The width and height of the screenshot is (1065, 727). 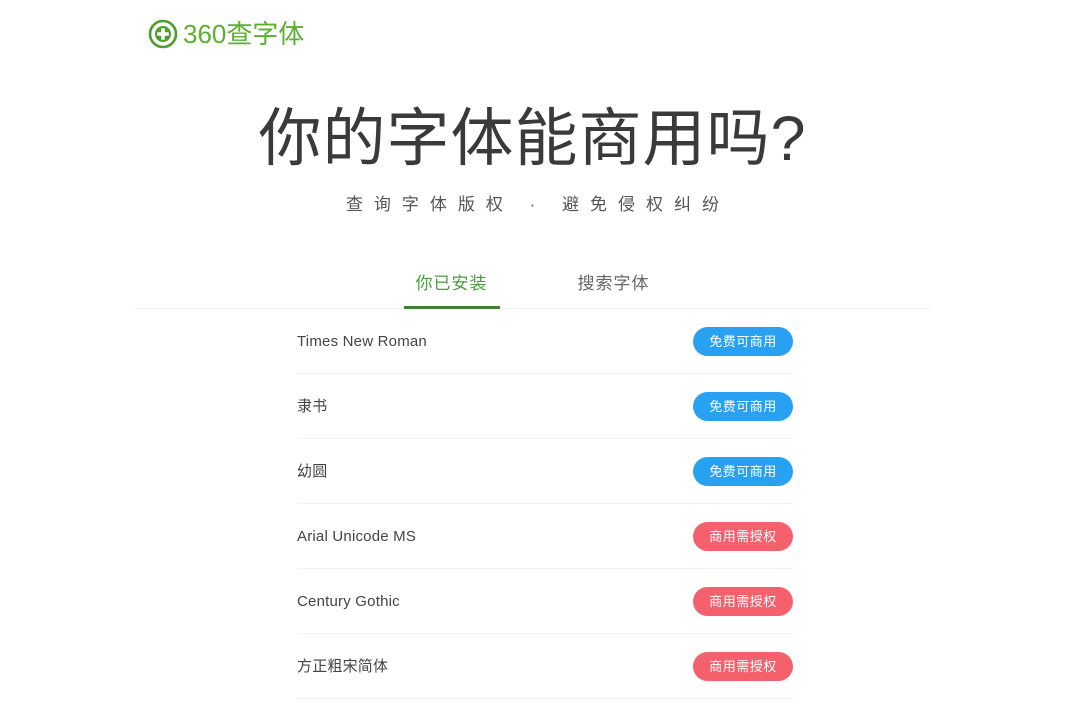 What do you see at coordinates (614, 287) in the screenshot?
I see `tab-search: 搜索字体` at bounding box center [614, 287].